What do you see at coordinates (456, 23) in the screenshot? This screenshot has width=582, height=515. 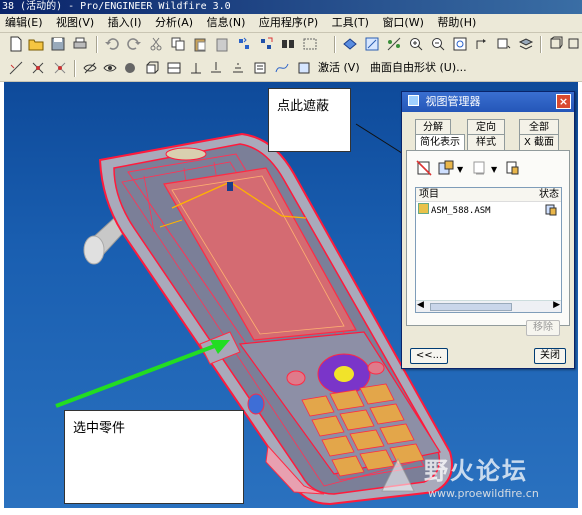 I see `menu-help: 帮助(H)` at bounding box center [456, 23].